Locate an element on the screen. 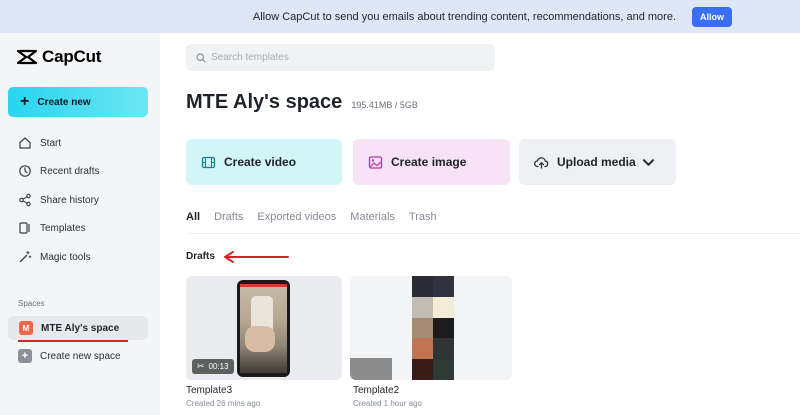 The image size is (800, 415). annotation-arrow is located at coordinates (256, 257).